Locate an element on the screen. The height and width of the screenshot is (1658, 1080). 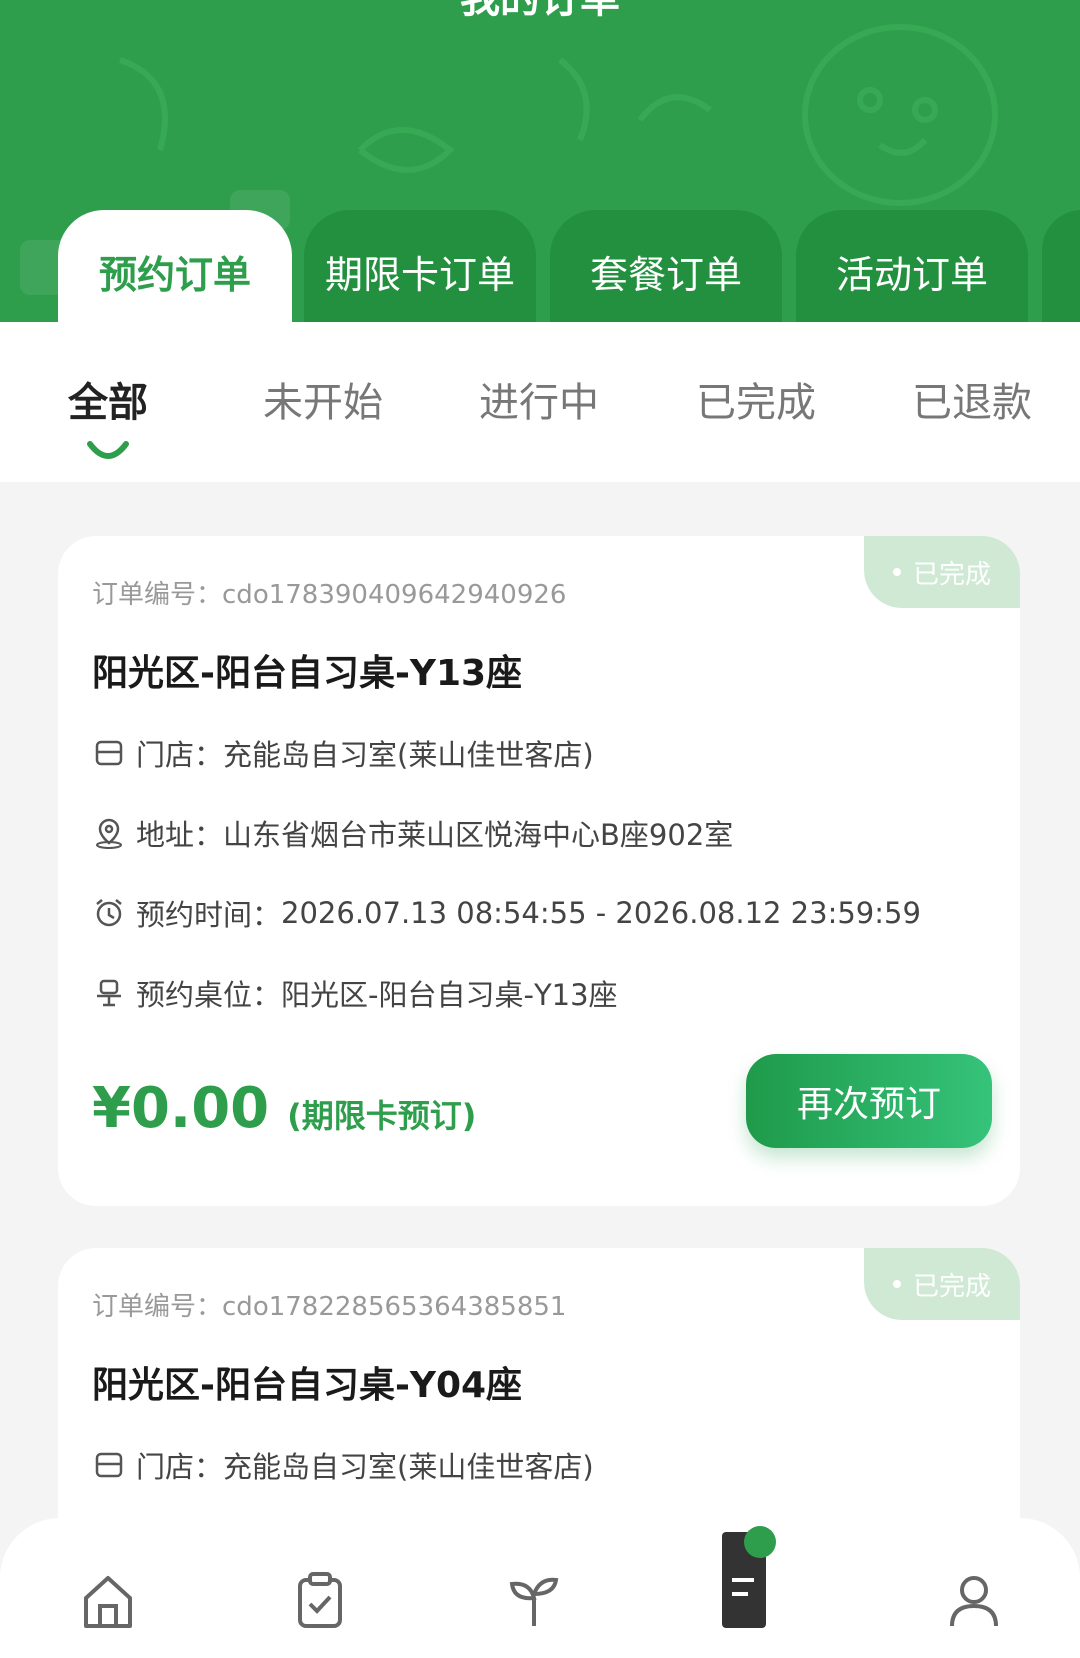
status-tab-all: 全部 is located at coordinates (108, 399).